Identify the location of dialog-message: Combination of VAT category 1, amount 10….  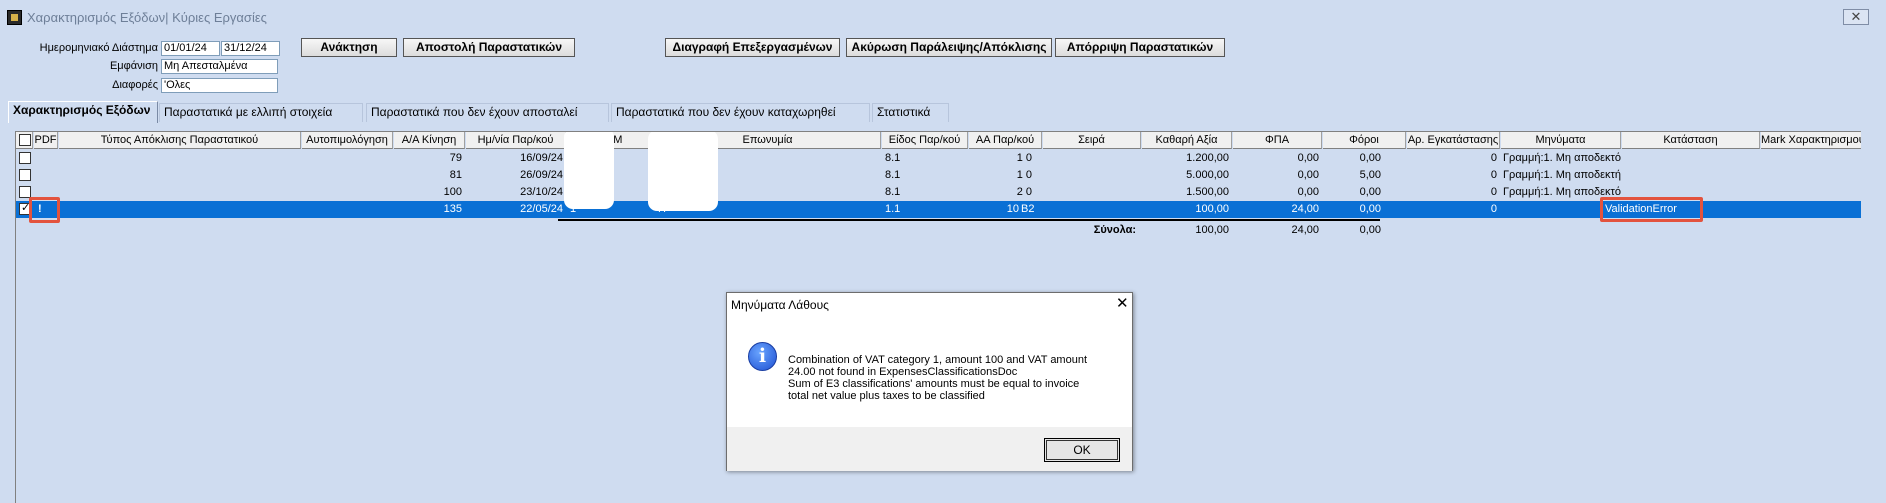
(953, 378).